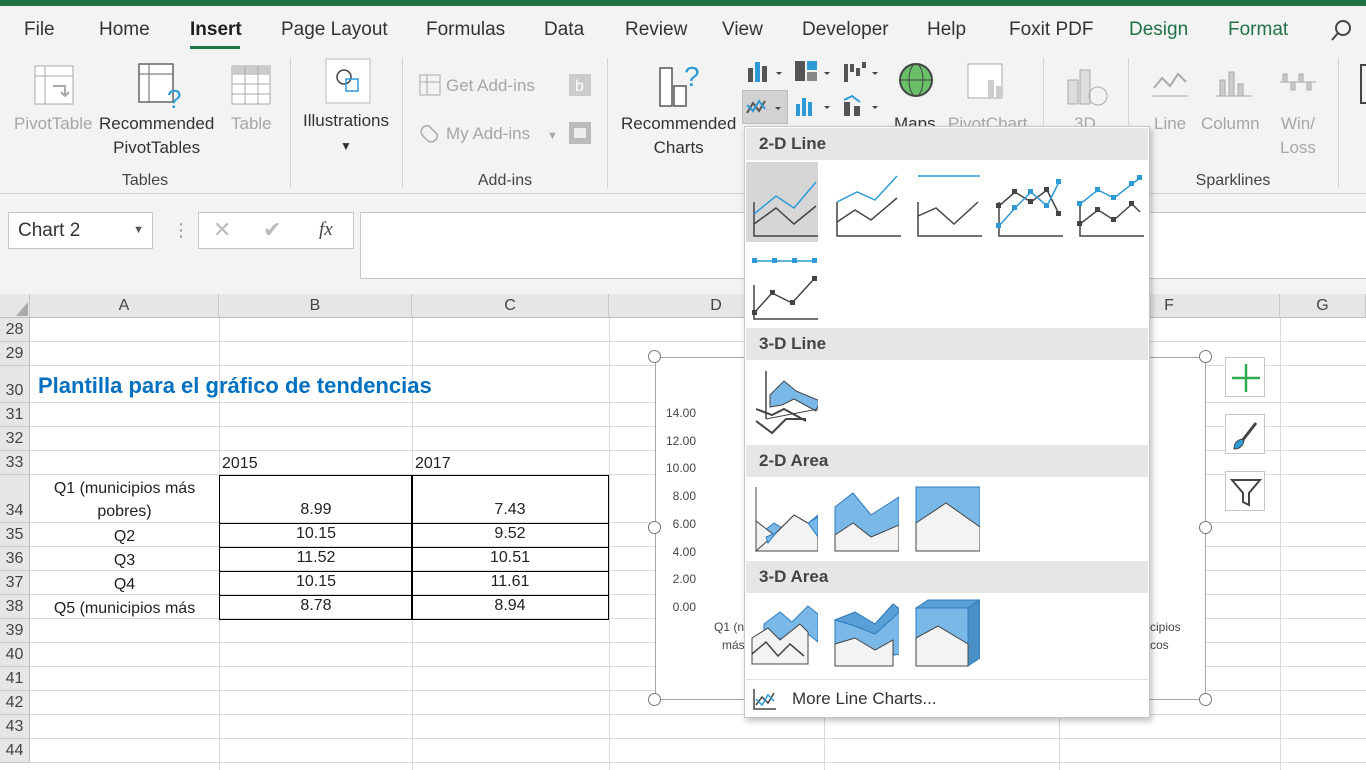  Describe the element at coordinates (53, 124) in the screenshot. I see `pivottable-button: PivotTable` at that location.